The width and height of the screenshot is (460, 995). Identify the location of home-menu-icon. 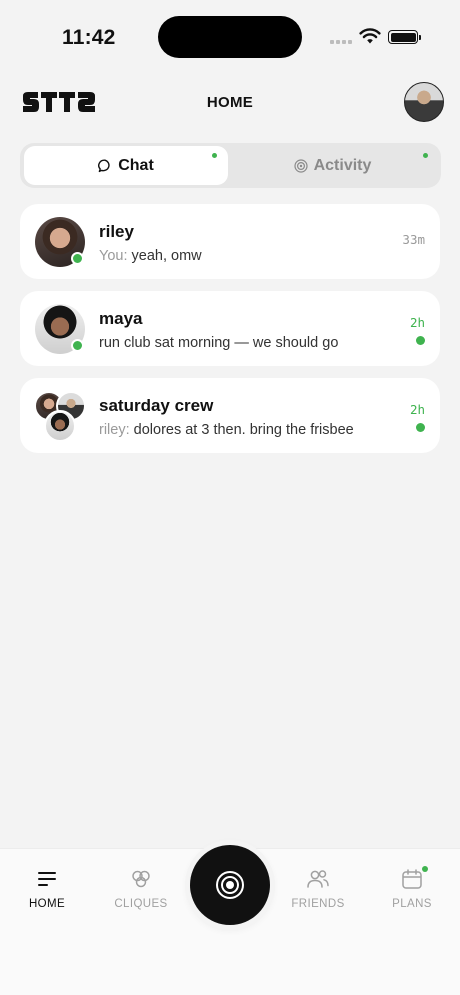
(47, 879).